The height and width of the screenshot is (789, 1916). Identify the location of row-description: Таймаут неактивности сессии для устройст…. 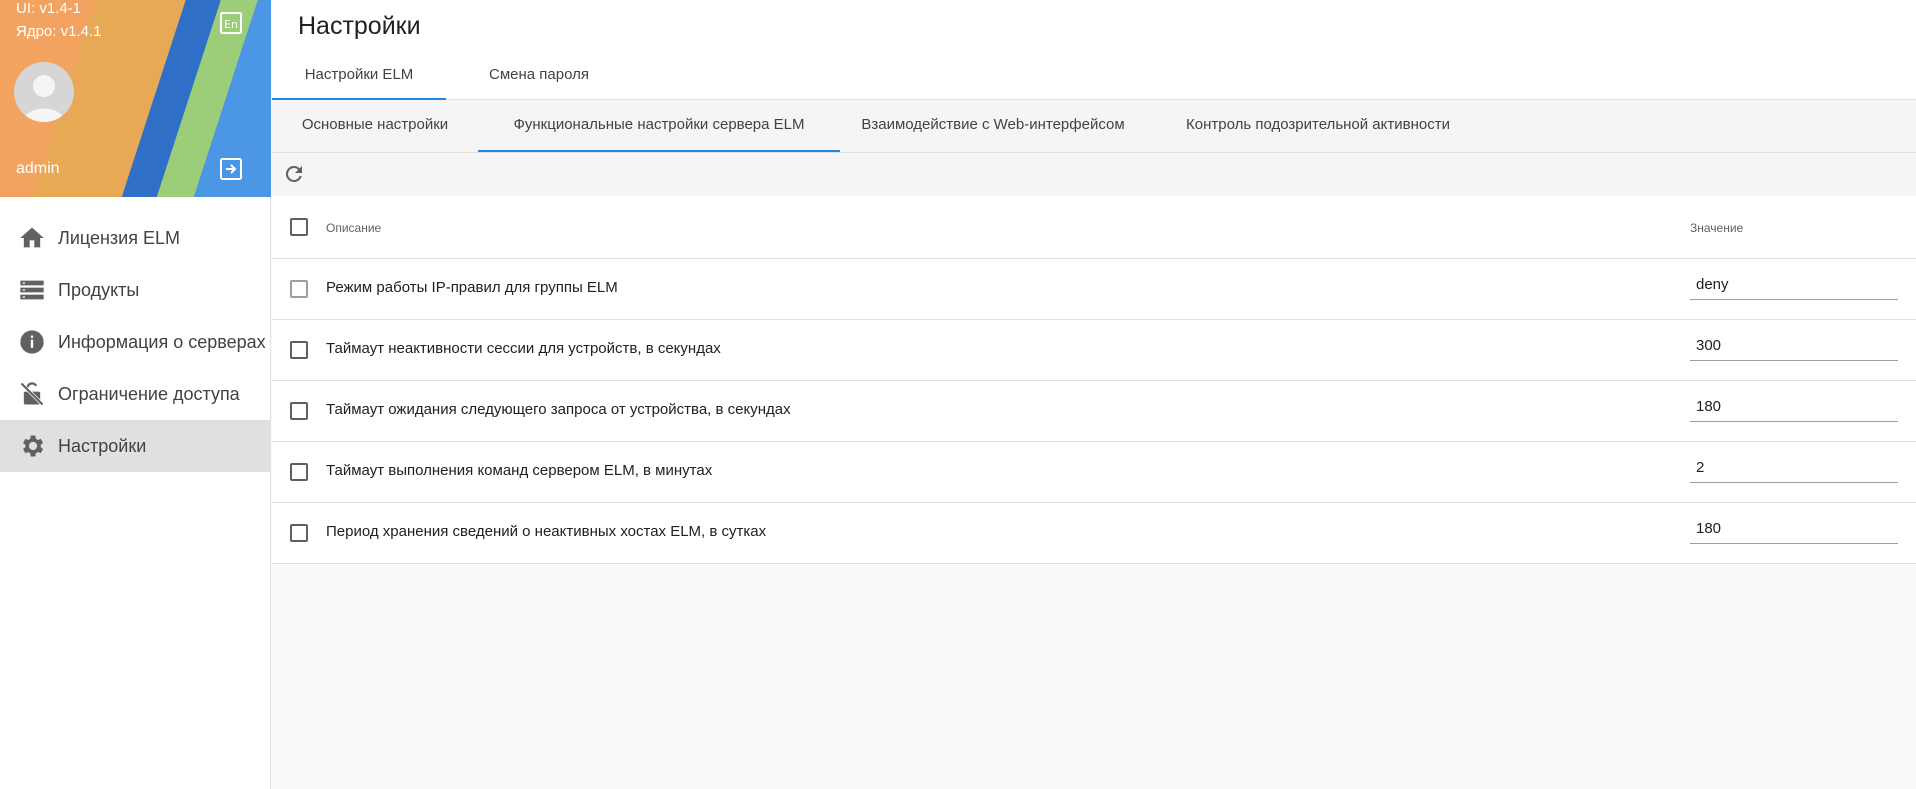
(523, 348).